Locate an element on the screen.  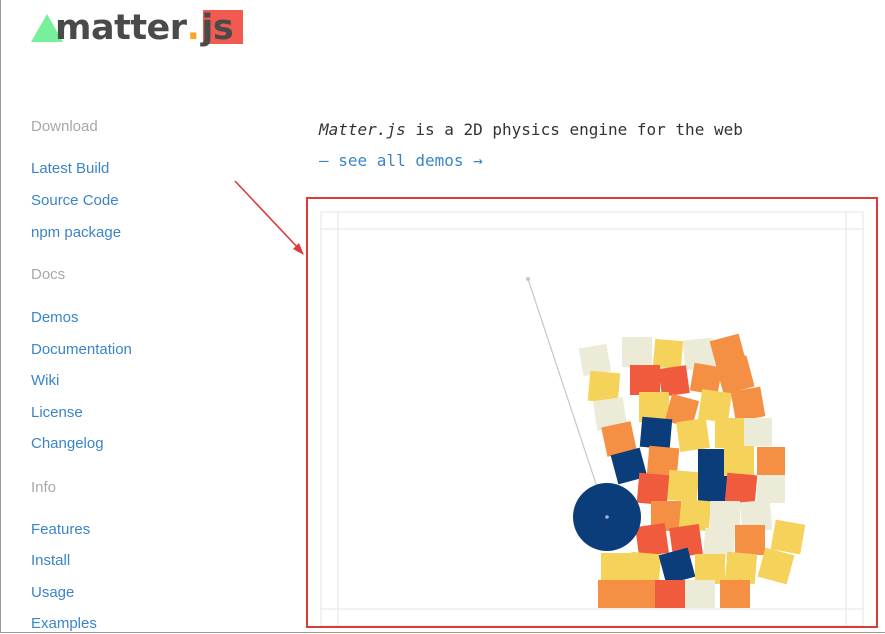
sidebar-link-features: Features is located at coordinates (60, 530).